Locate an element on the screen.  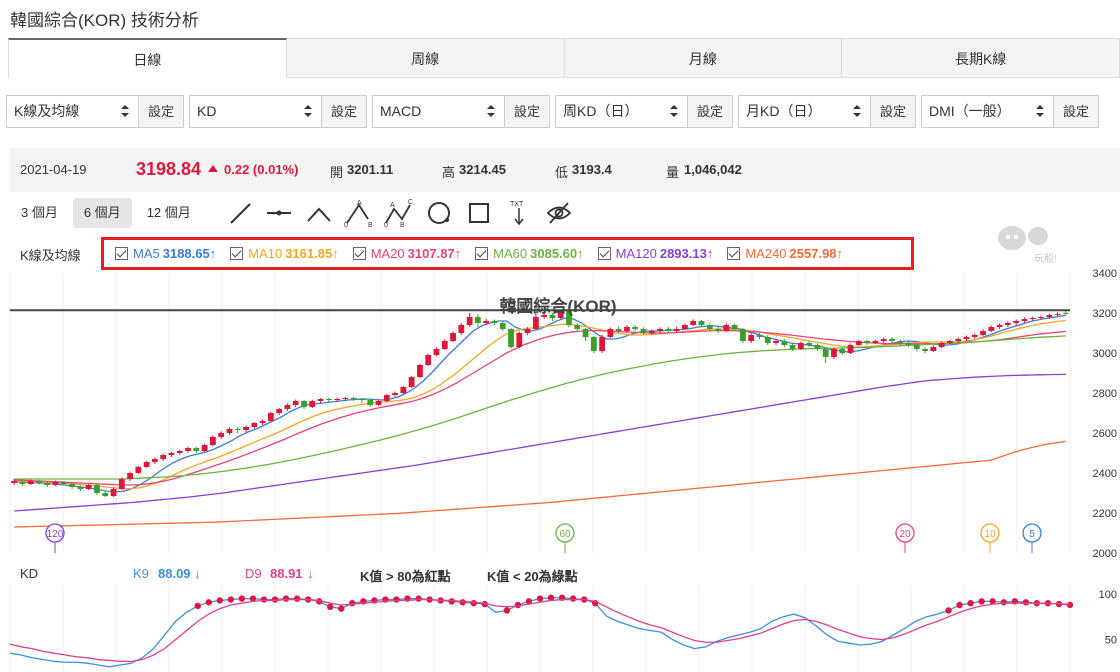
y-tick-label: 3000 is located at coordinates (1105, 354).